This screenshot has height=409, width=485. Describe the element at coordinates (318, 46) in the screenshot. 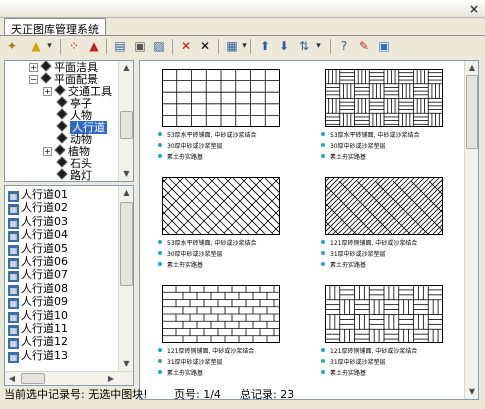

I see `sort-dropdown-icon: ▾` at that location.